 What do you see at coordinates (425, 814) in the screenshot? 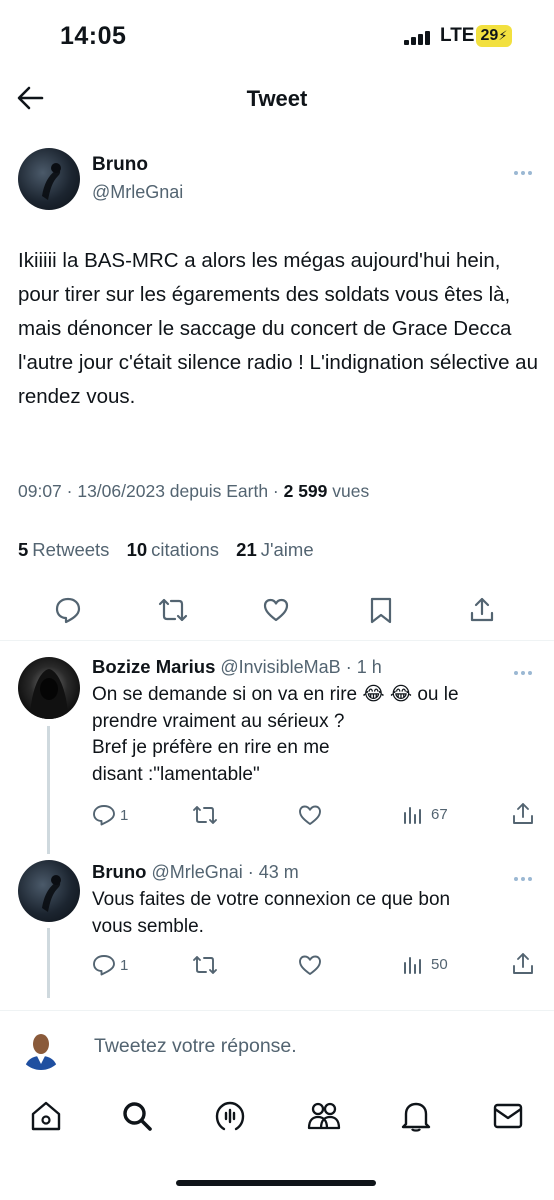
I see `views-button: 67` at bounding box center [425, 814].